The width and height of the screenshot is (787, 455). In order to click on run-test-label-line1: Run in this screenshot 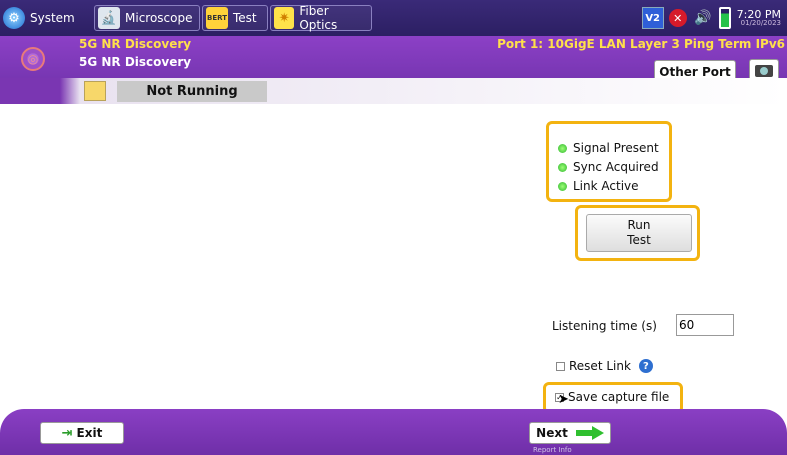, I will do `click(639, 225)`.